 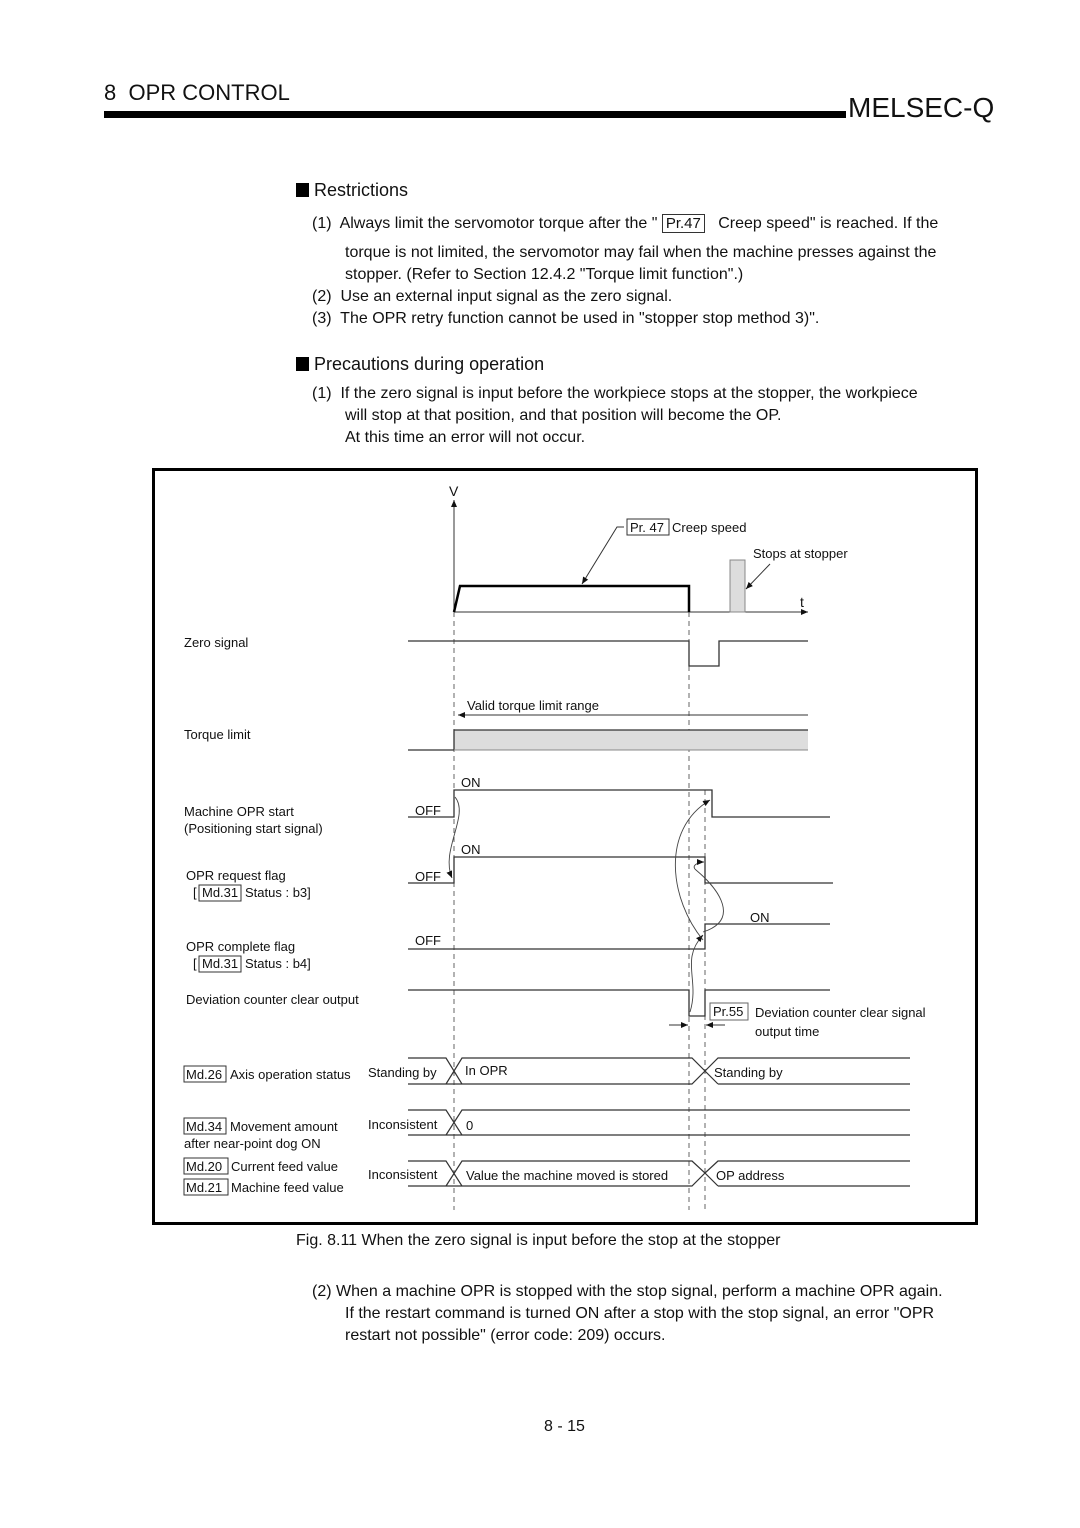 What do you see at coordinates (402, 1072) in the screenshot?
I see `axis-value-0: Standing by` at bounding box center [402, 1072].